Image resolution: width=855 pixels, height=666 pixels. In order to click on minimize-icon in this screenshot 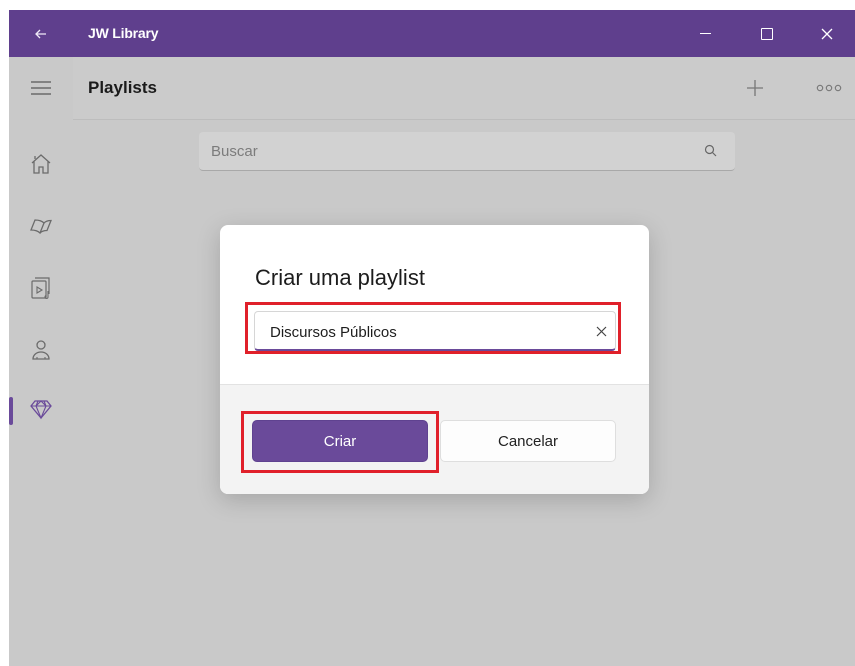, I will do `click(705, 33)`.